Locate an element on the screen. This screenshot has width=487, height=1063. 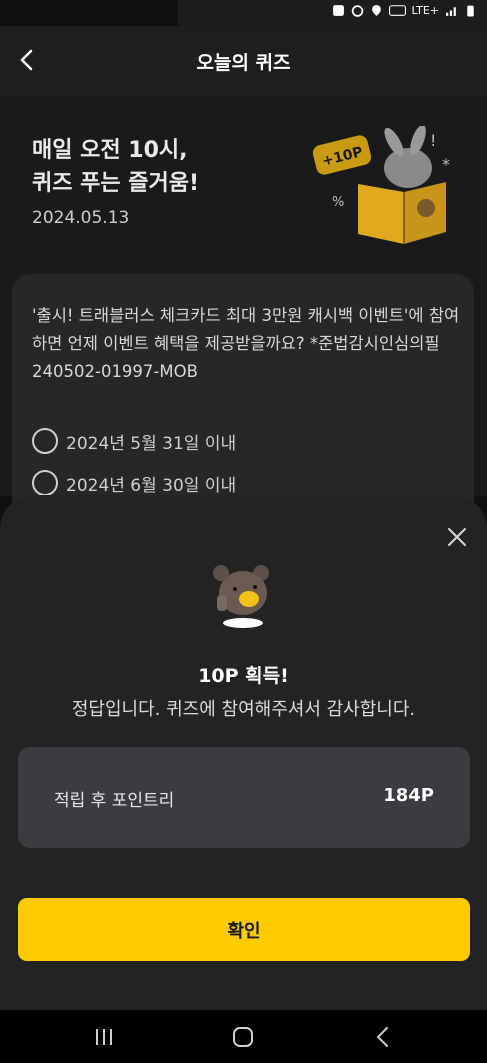
close-icon is located at coordinates (457, 537).